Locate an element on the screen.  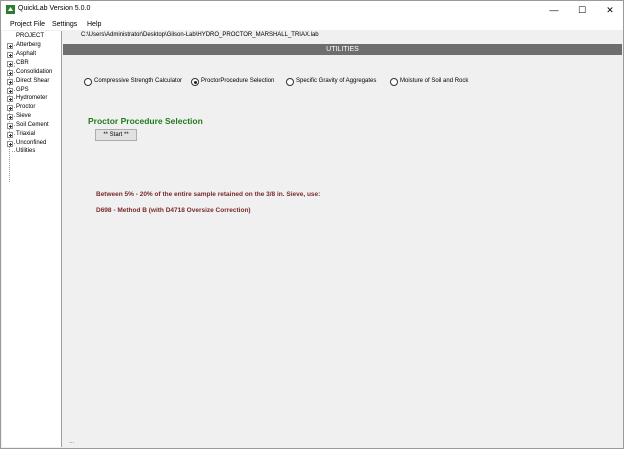
minimize-button: — is located at coordinates (554, 10).